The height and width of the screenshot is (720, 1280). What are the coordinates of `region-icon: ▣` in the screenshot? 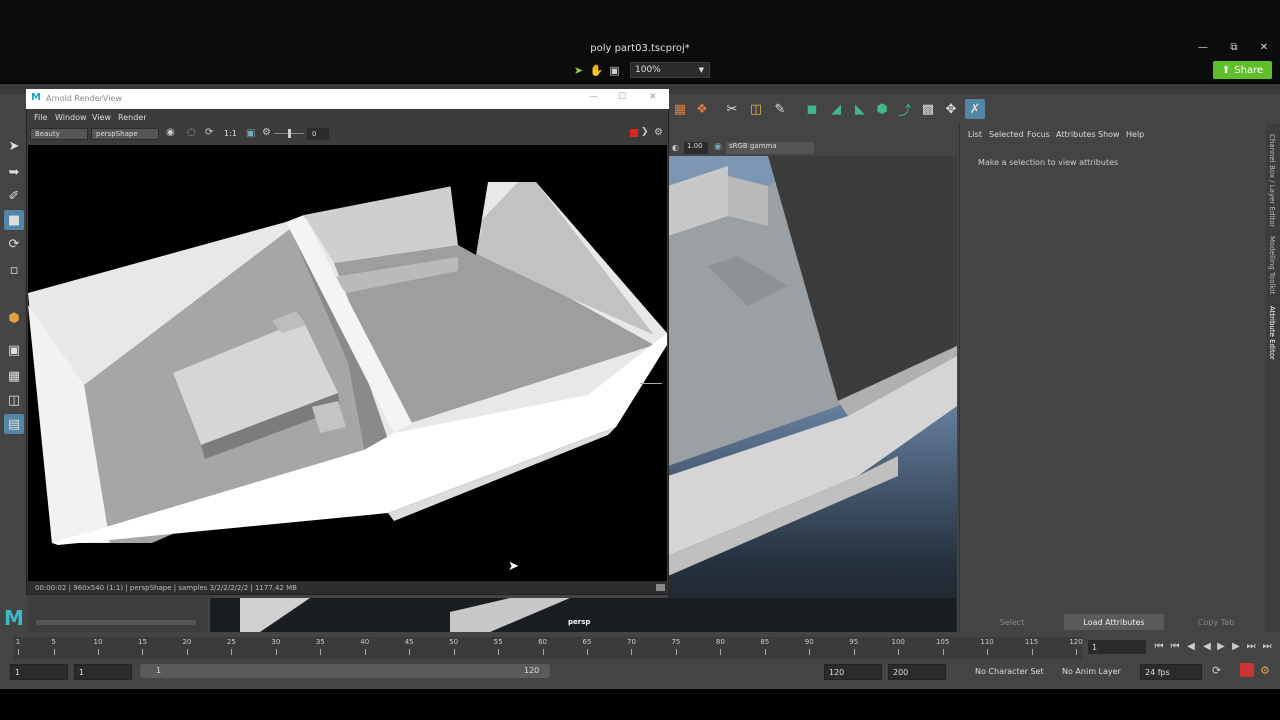 It's located at (250, 133).